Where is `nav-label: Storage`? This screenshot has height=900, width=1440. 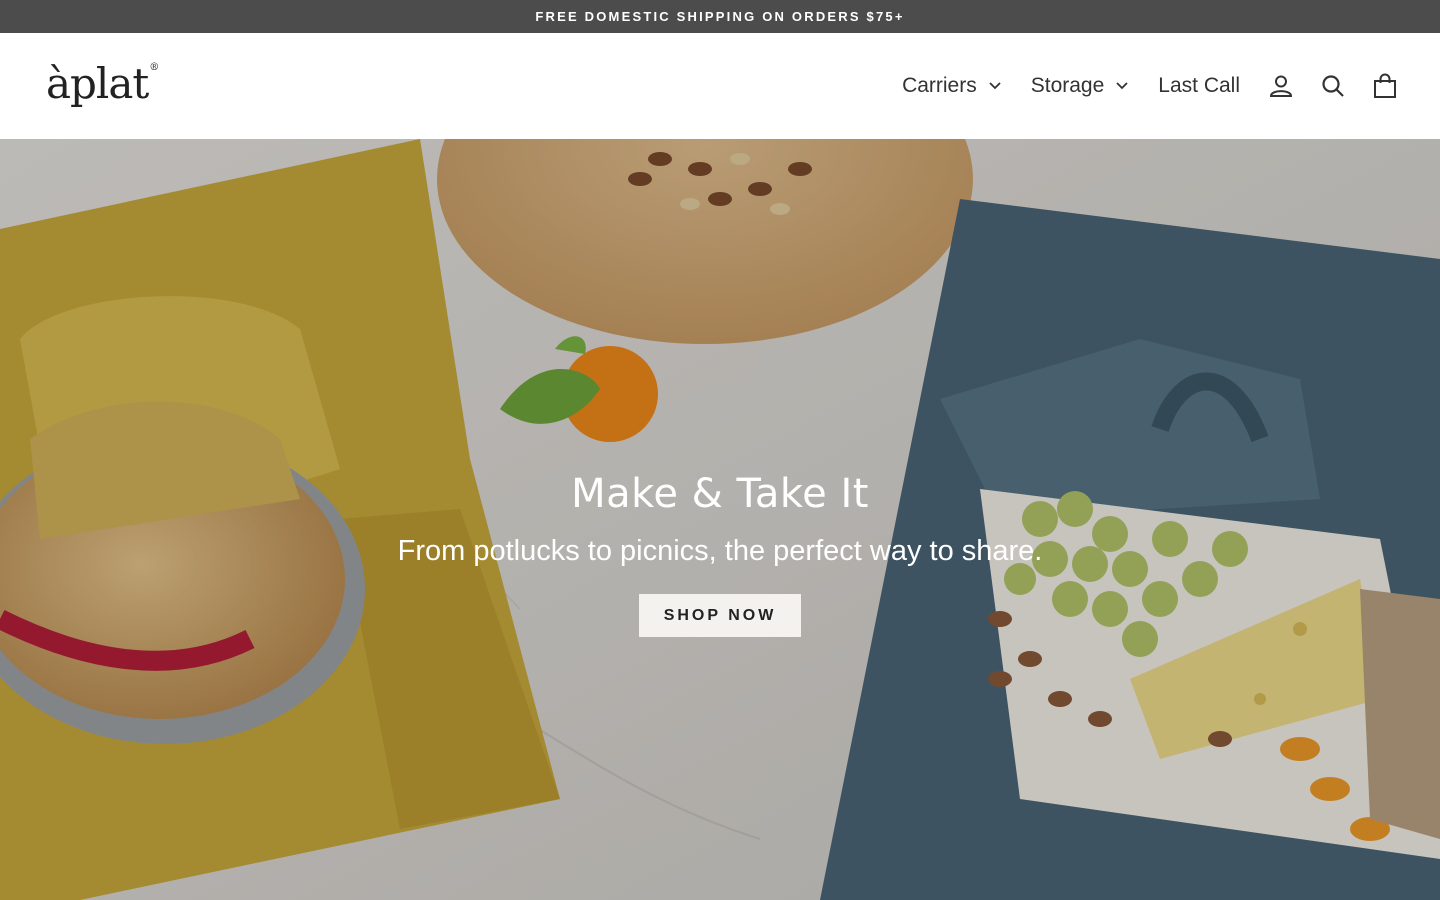 nav-label: Storage is located at coordinates (1067, 85).